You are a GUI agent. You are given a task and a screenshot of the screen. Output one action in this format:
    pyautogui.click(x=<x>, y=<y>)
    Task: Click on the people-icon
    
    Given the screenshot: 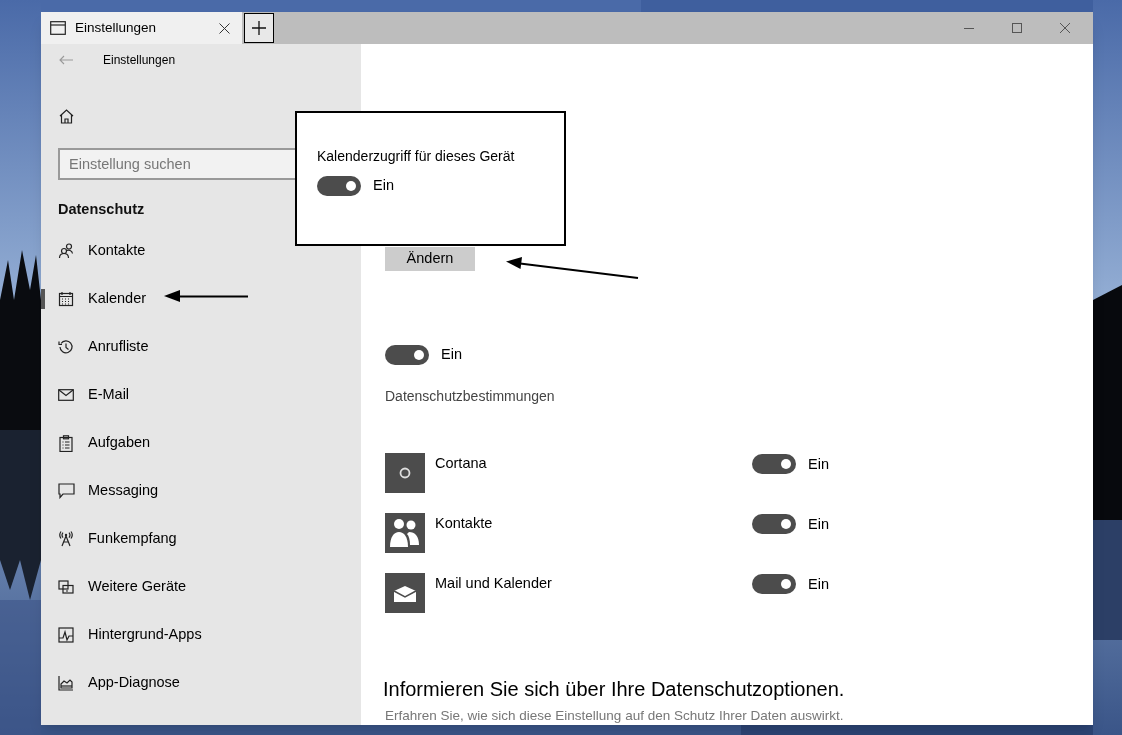 What is the action you would take?
    pyautogui.click(x=66, y=251)
    